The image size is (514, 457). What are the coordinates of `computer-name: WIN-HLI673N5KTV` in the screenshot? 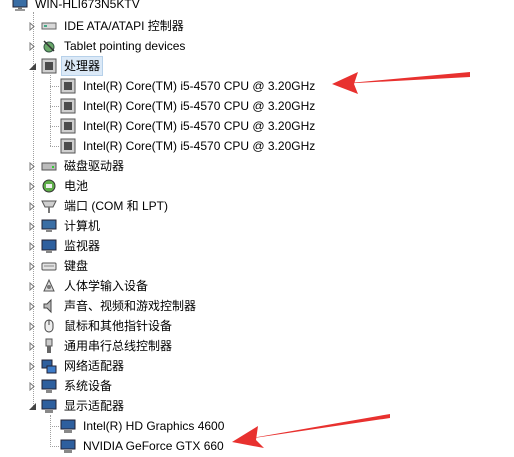 It's located at (87, 5).